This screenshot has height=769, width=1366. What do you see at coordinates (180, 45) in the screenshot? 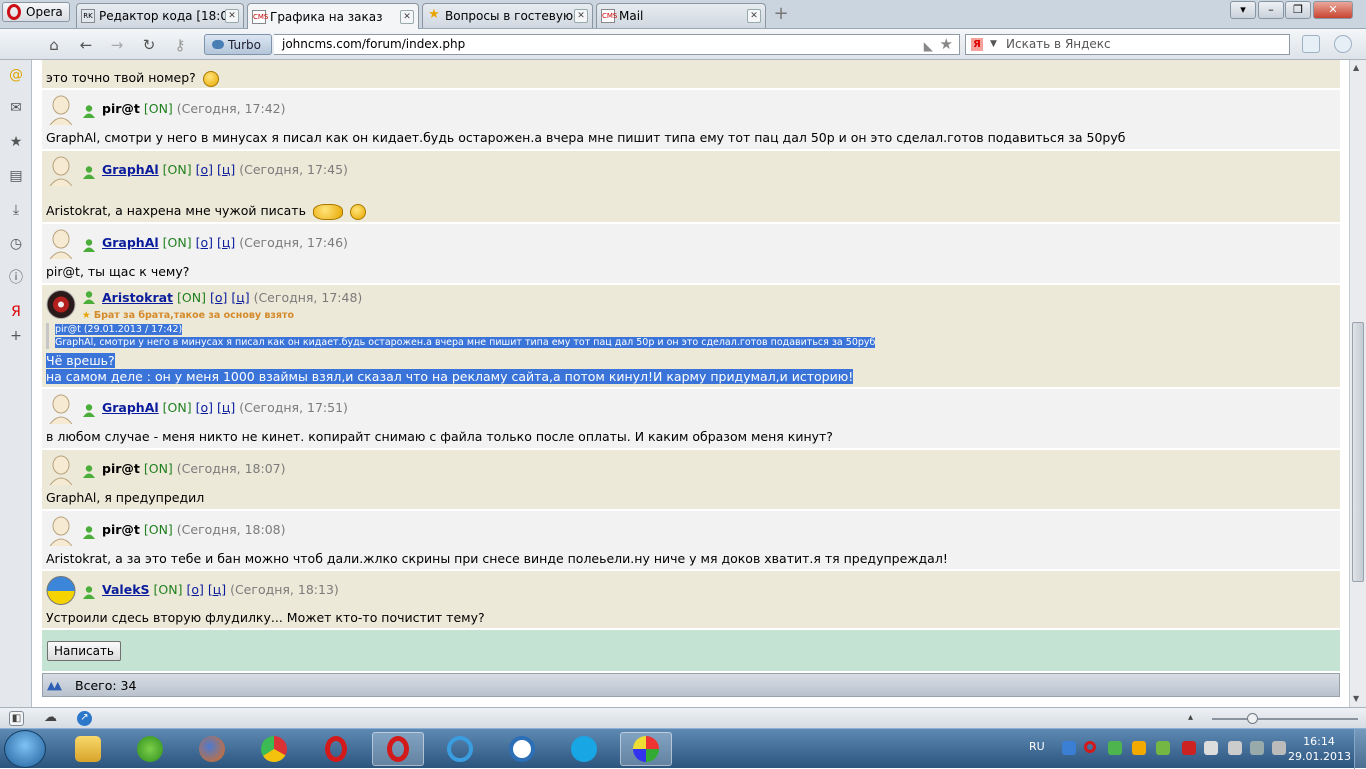
I see `key-icon: ⚷` at bounding box center [180, 45].